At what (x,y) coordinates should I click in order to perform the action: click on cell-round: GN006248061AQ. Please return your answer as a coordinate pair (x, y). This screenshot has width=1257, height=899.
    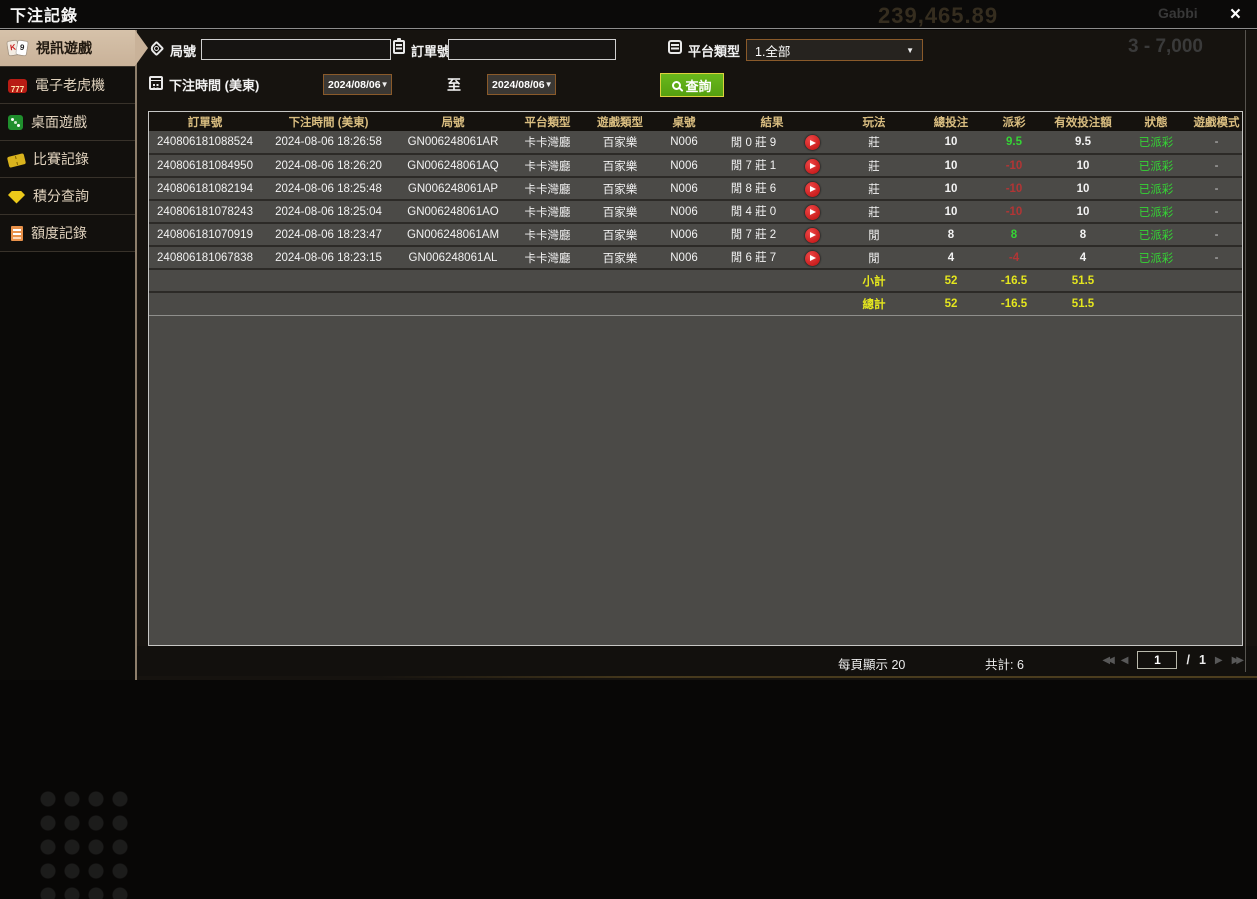
    Looking at the image, I should click on (453, 165).